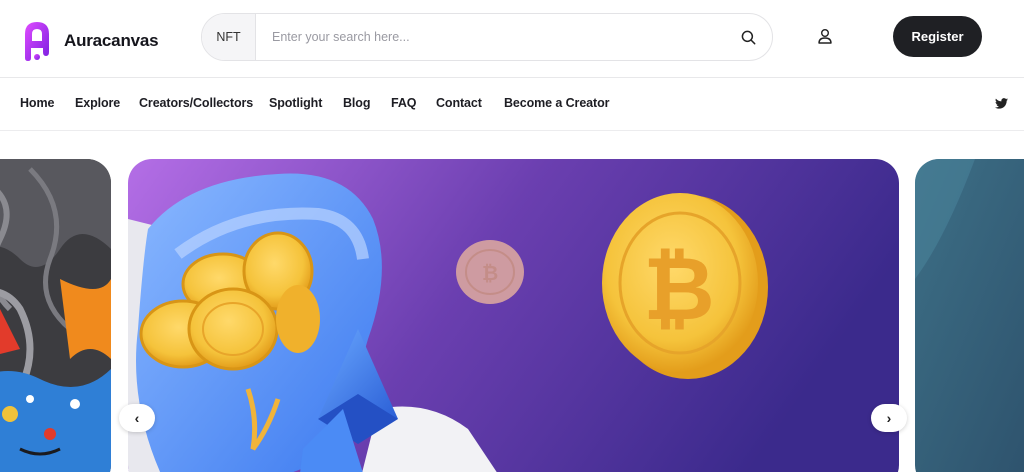  Describe the element at coordinates (196, 103) in the screenshot. I see `nav-item-creators-collectors: Creators/Collectors` at that location.